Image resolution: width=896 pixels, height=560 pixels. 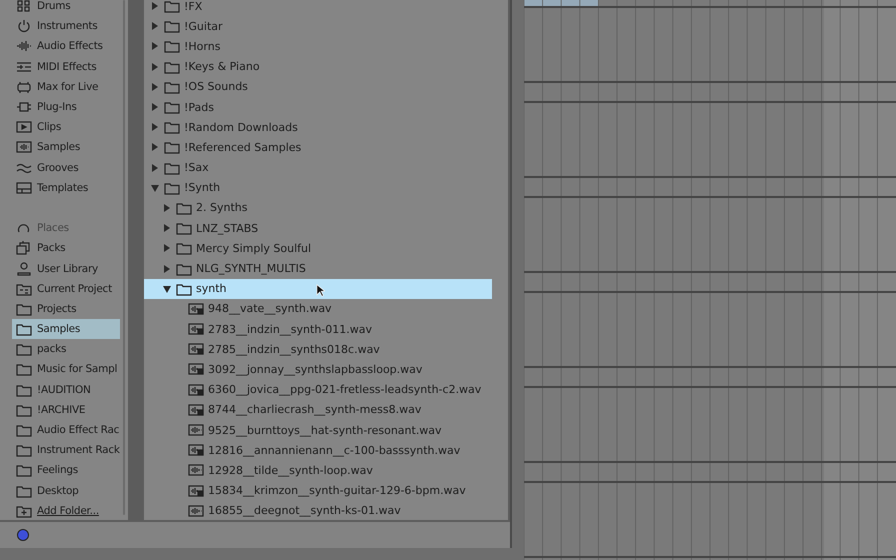 What do you see at coordinates (326, 228) in the screenshot?
I see `browser-item: LNZ_STABS` at bounding box center [326, 228].